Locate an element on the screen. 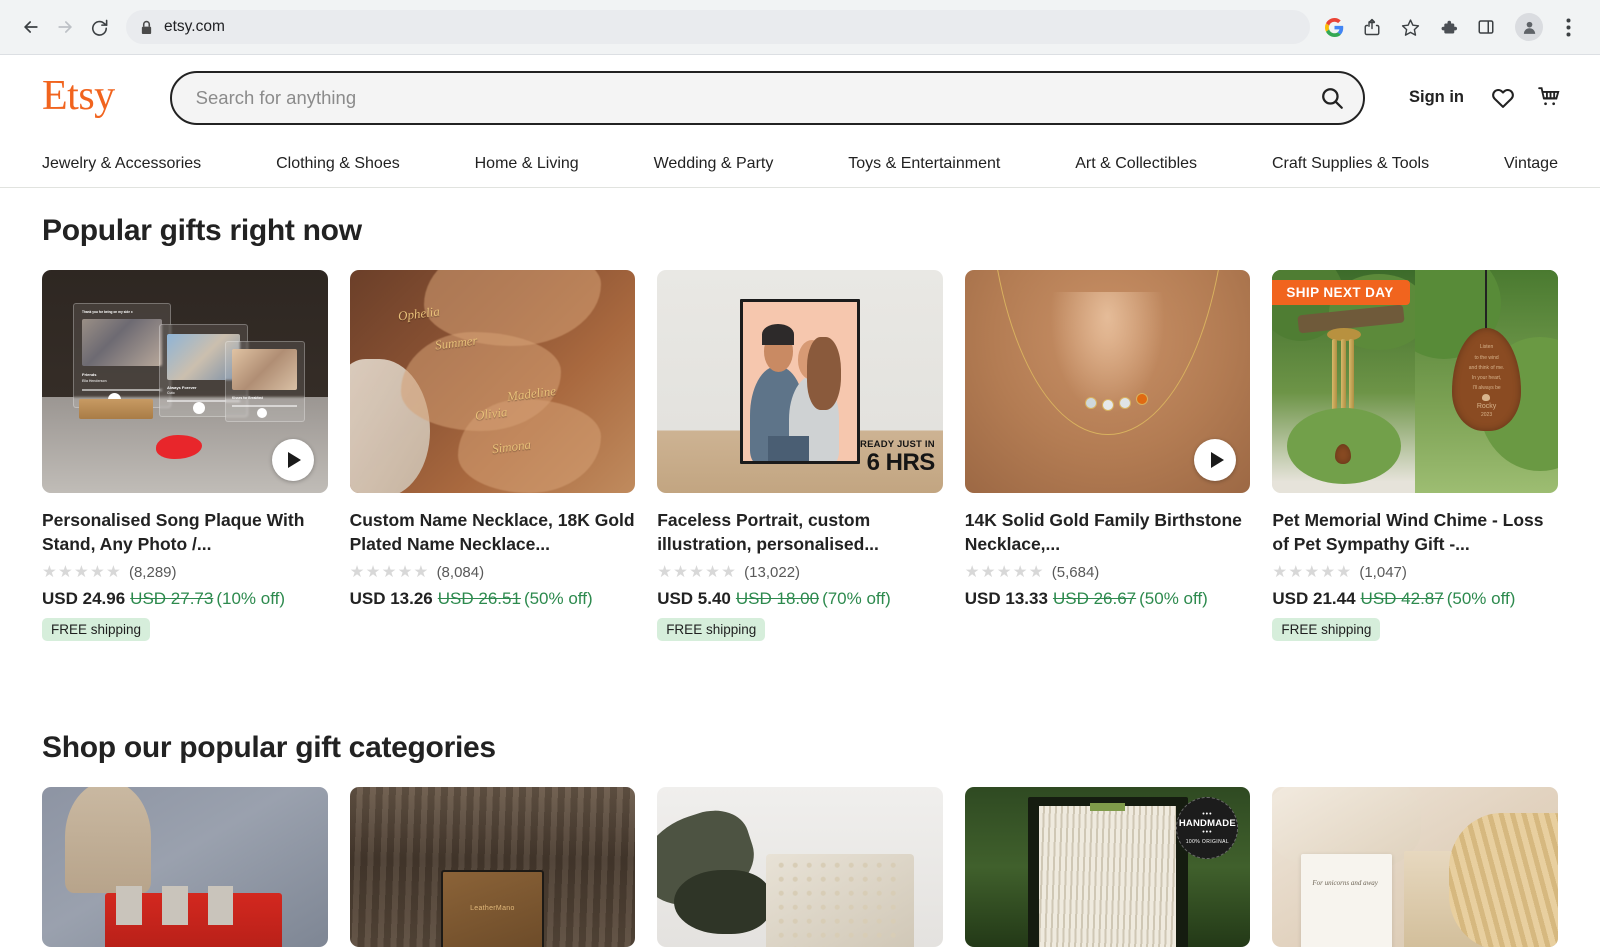 The height and width of the screenshot is (948, 1600). engraving-line: In your heart, is located at coordinates (1486, 378).